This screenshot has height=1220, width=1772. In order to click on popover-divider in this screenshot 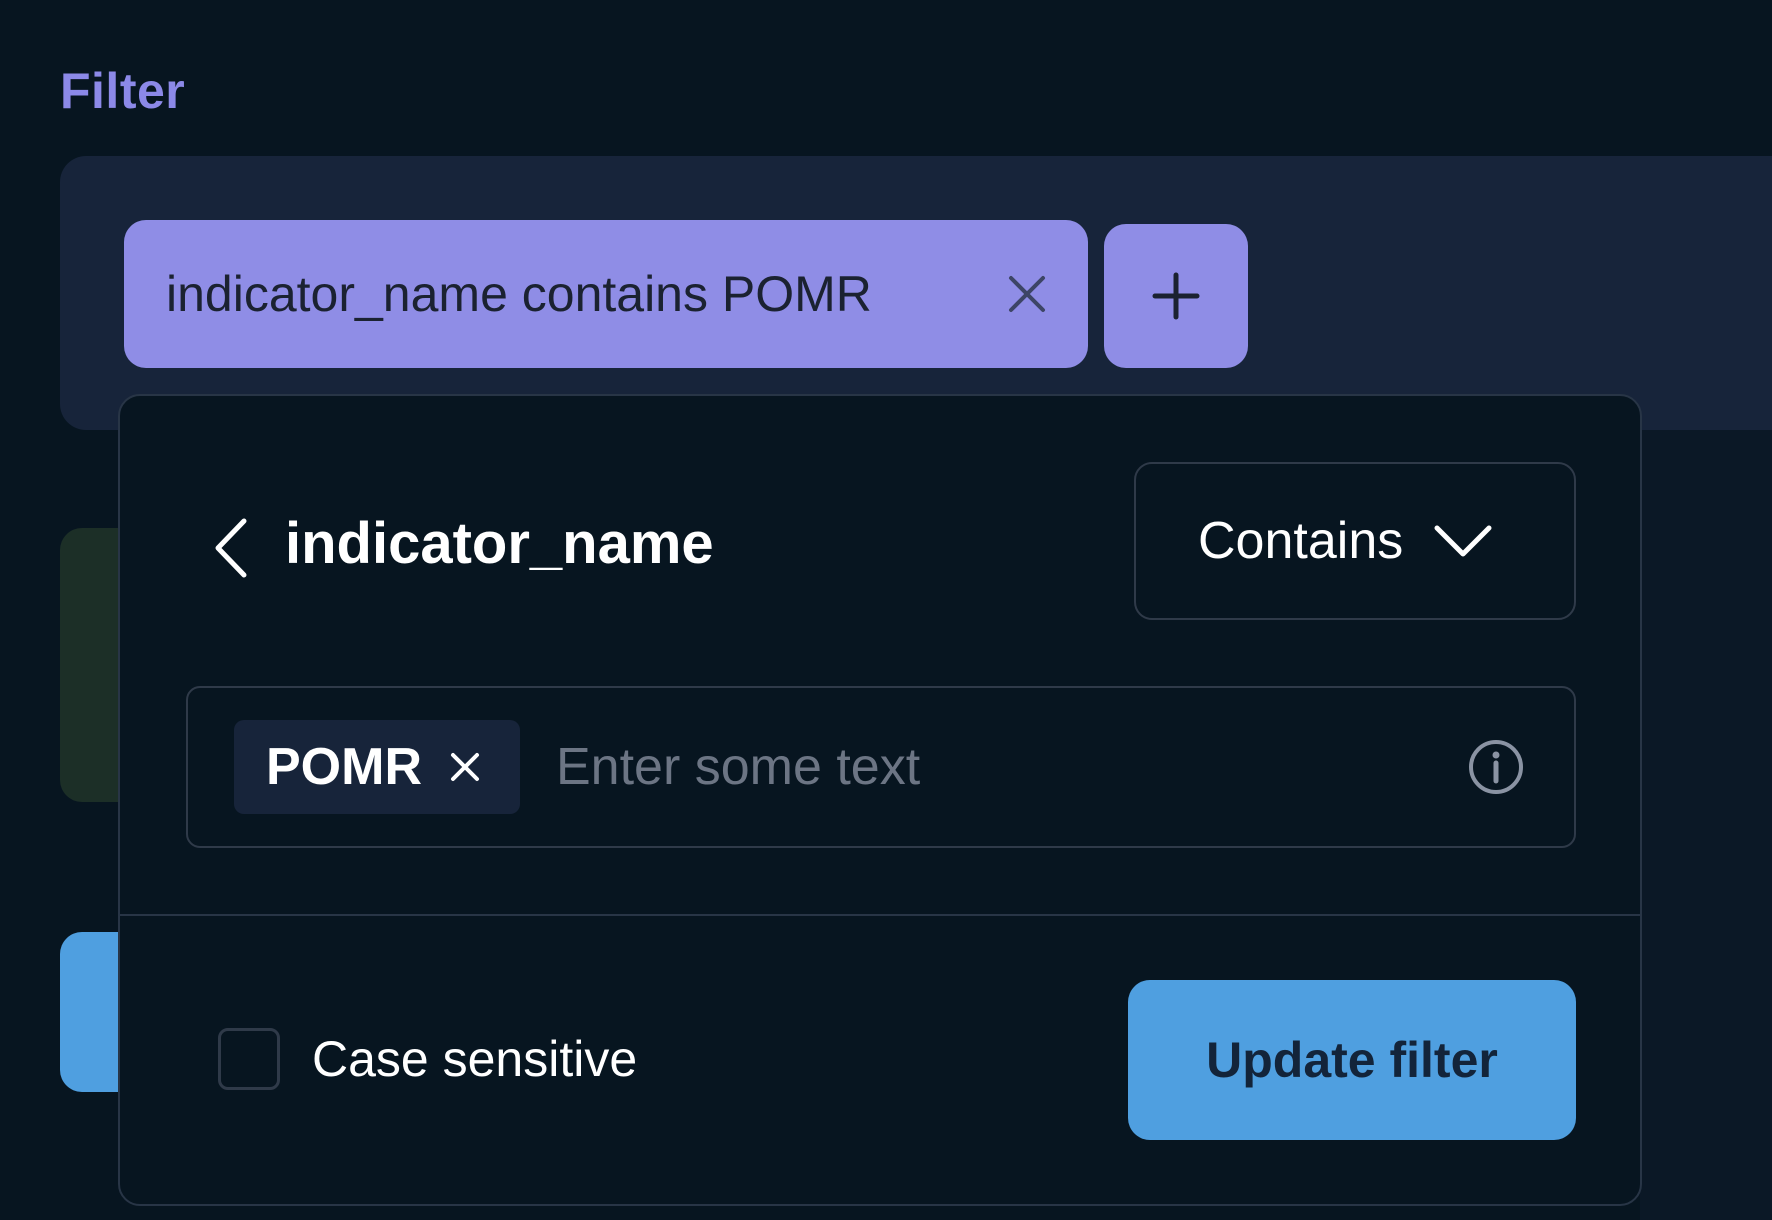, I will do `click(880, 915)`.